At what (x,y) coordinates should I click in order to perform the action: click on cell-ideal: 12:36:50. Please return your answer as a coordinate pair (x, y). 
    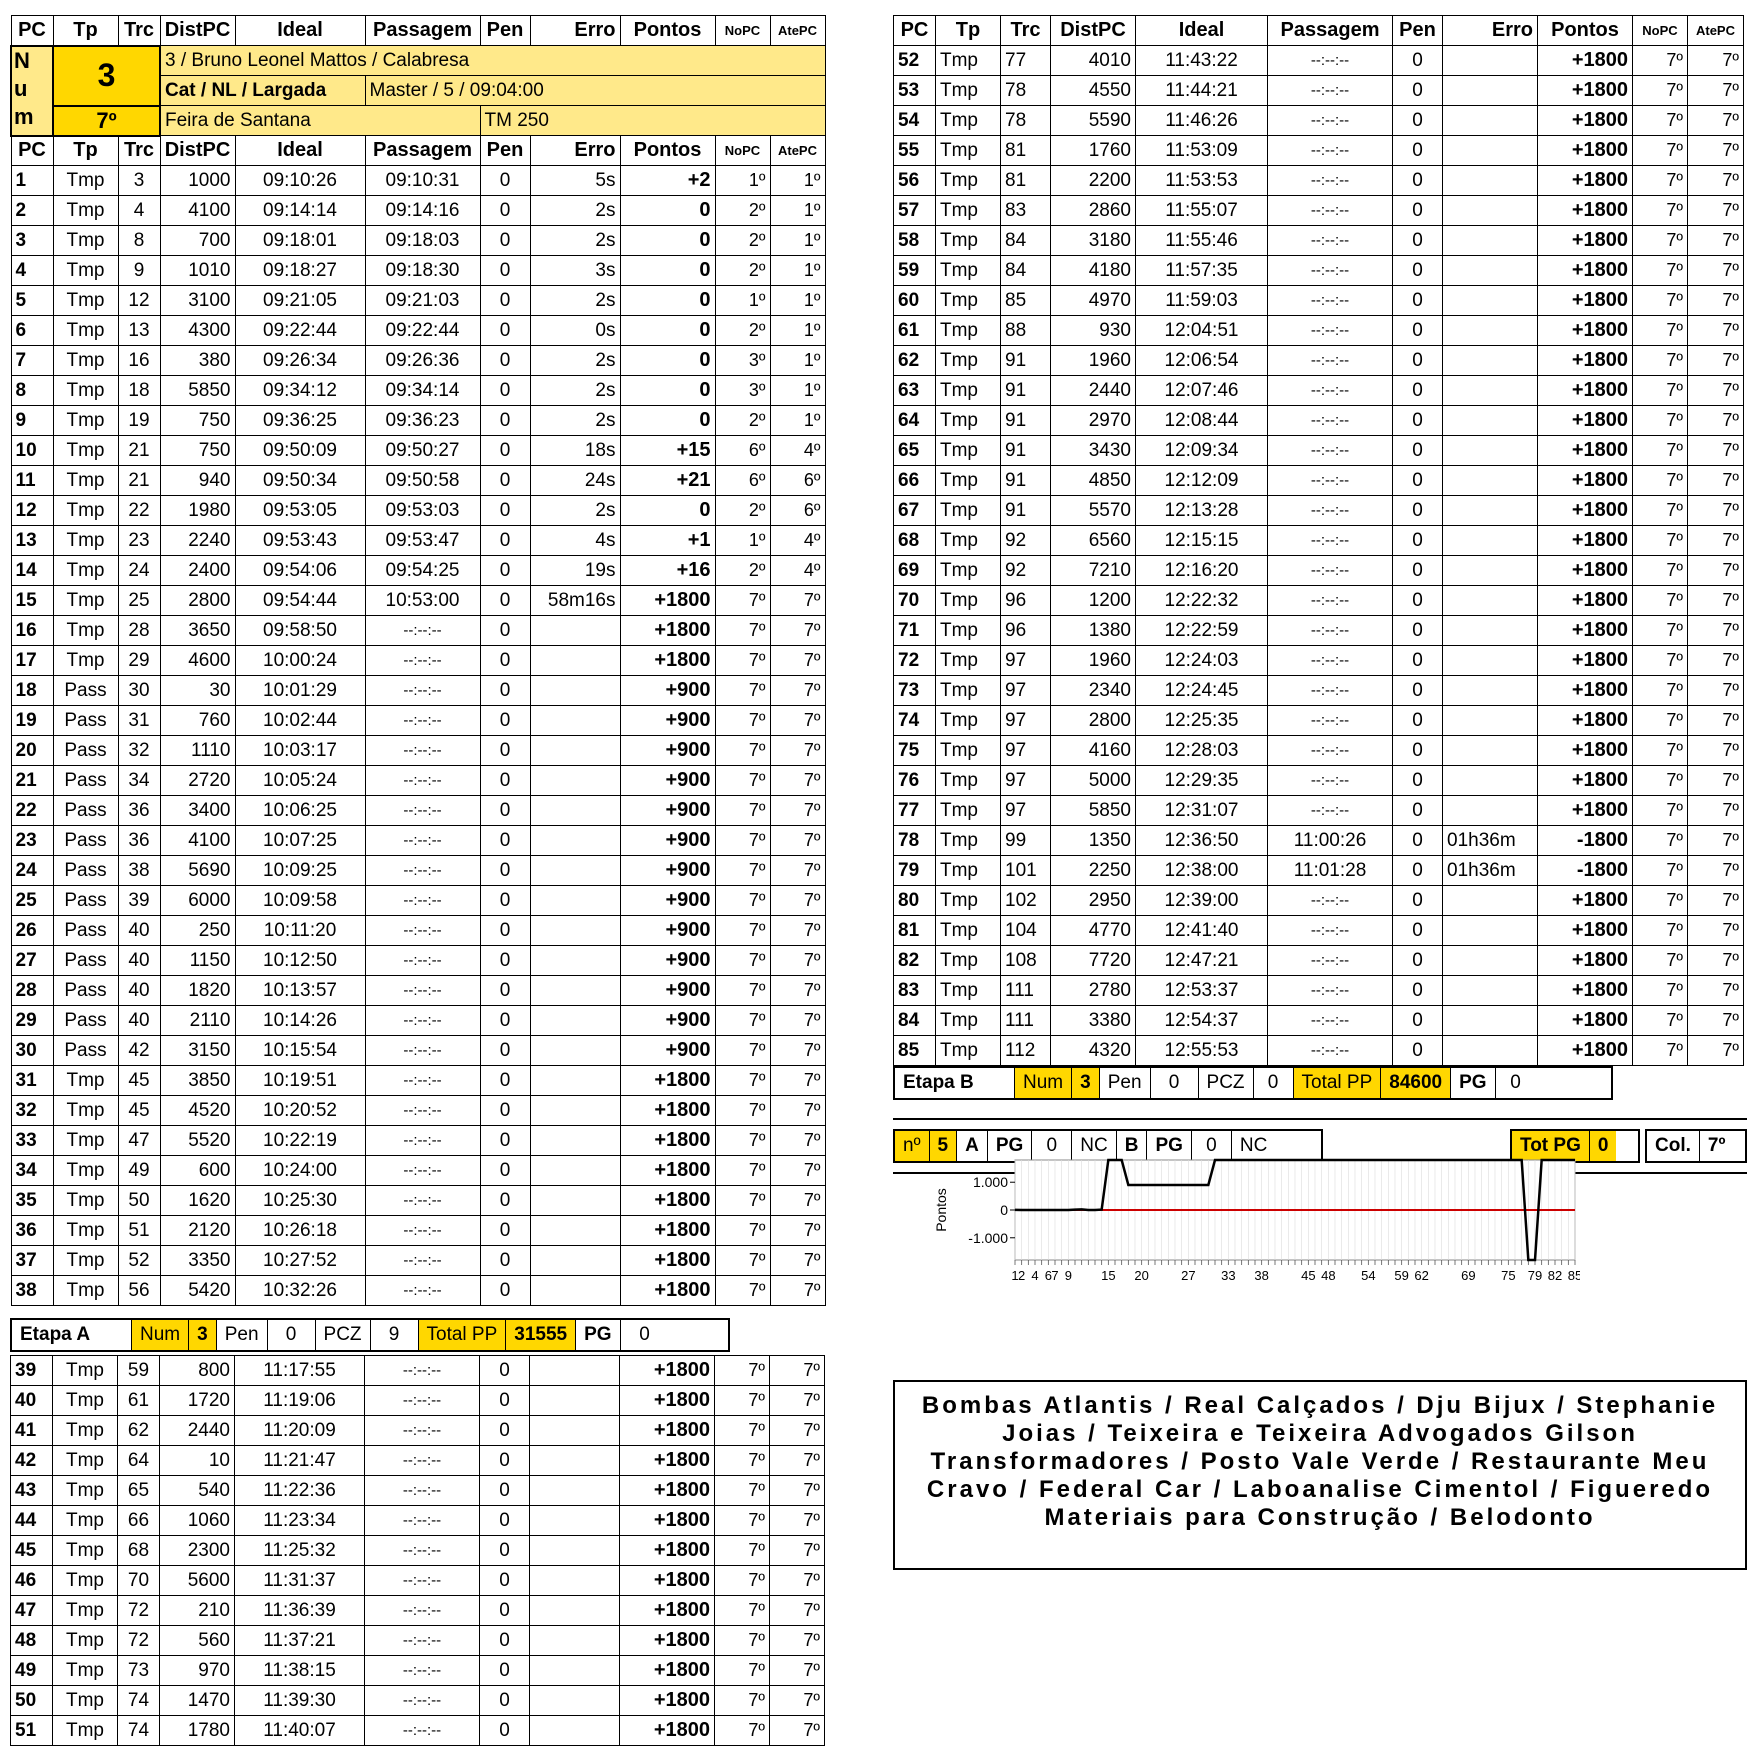
    Looking at the image, I should click on (1201, 840).